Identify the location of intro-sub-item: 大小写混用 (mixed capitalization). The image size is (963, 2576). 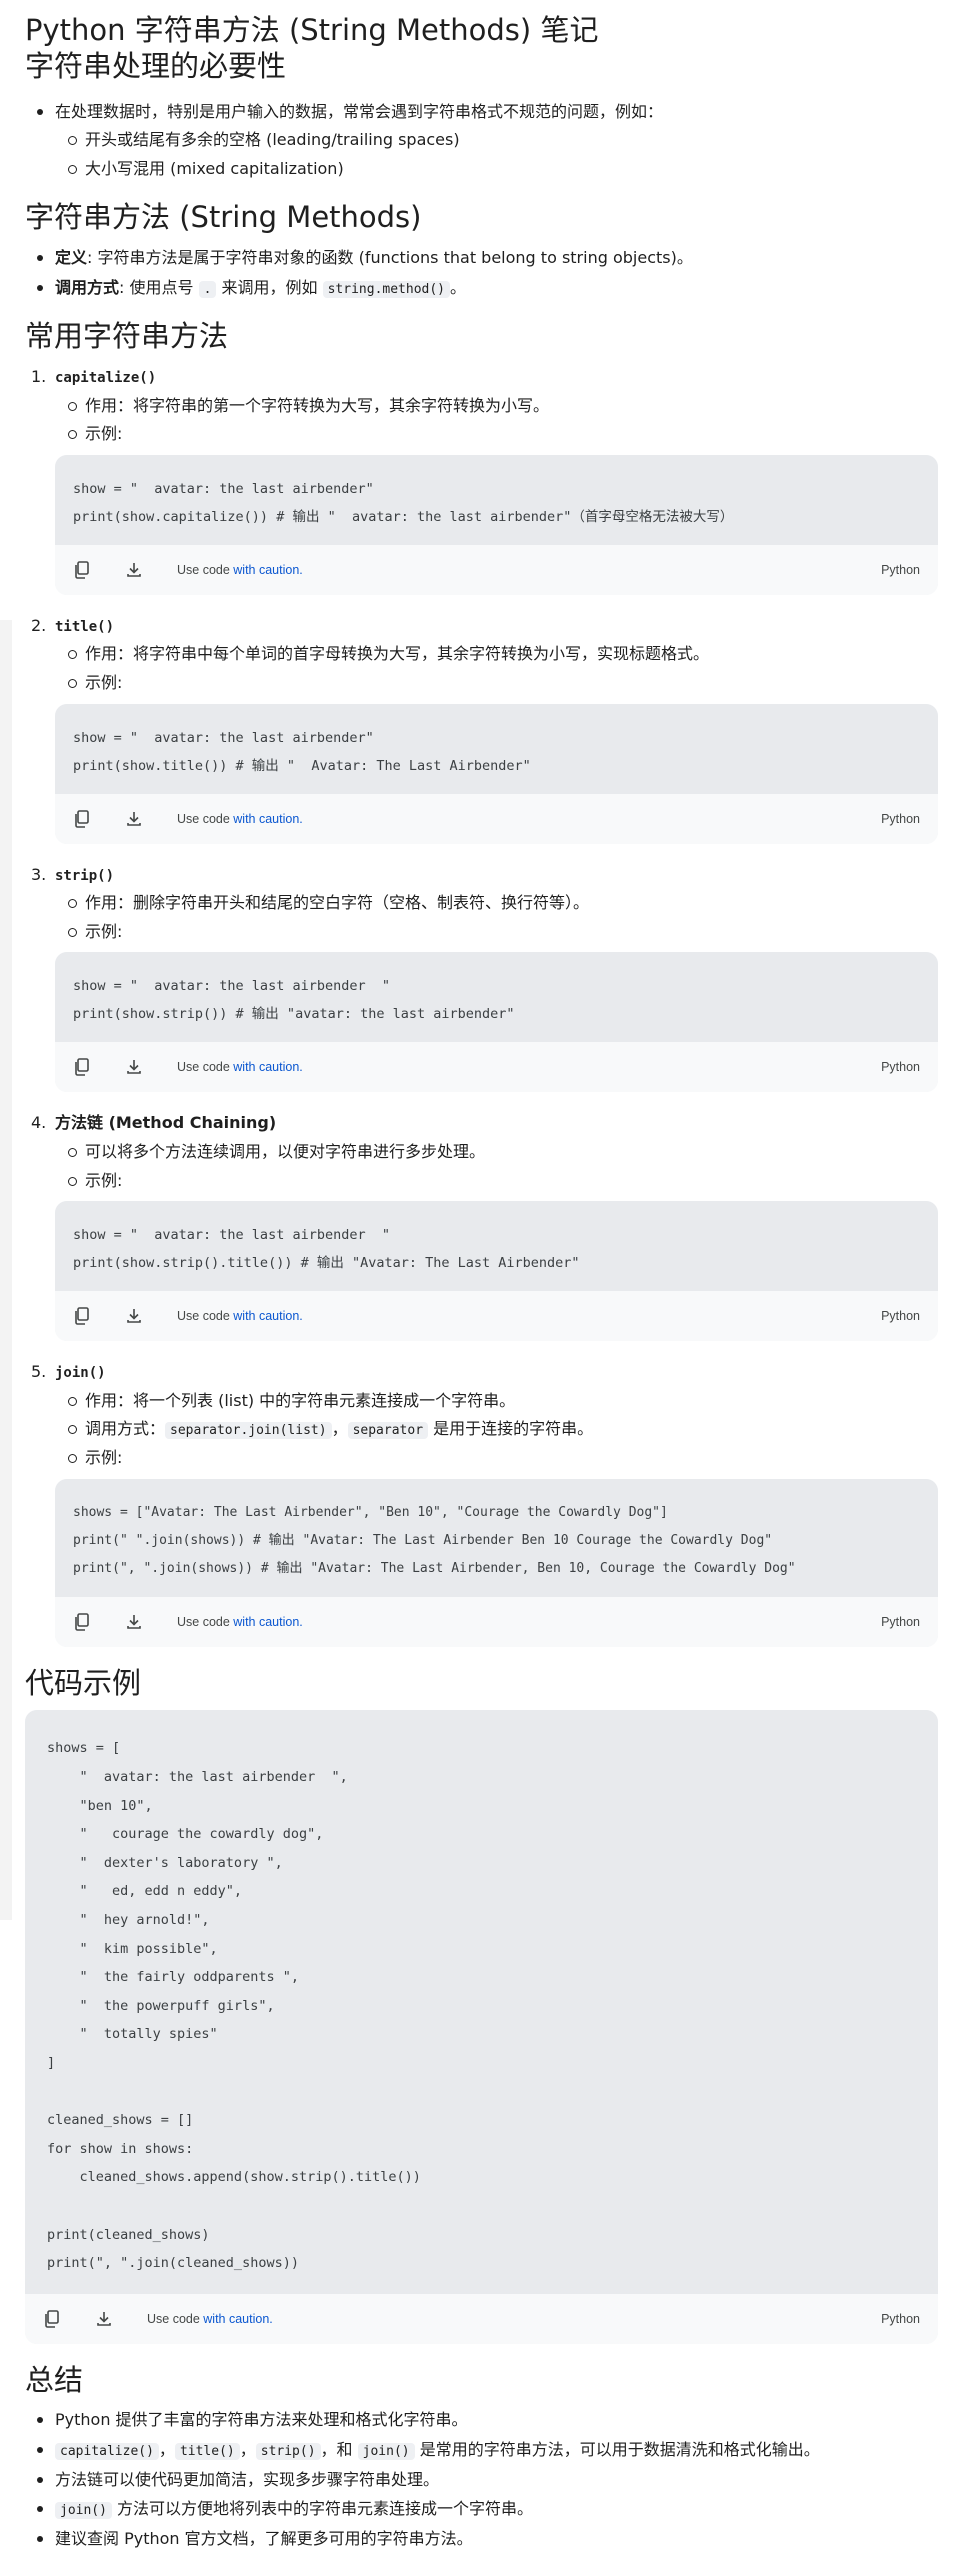
(503, 169).